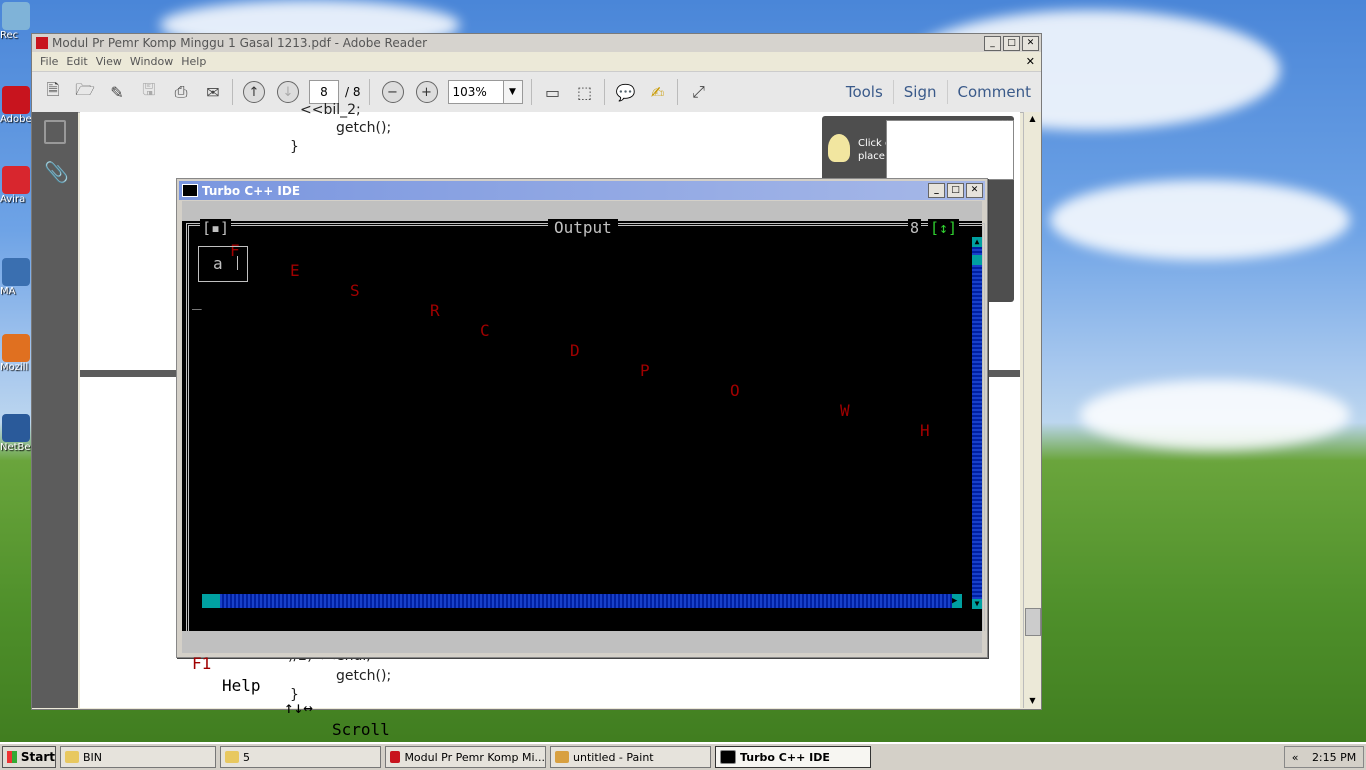  I want to click on output-horizontal-scrollbar: ▶, so click(582, 601).